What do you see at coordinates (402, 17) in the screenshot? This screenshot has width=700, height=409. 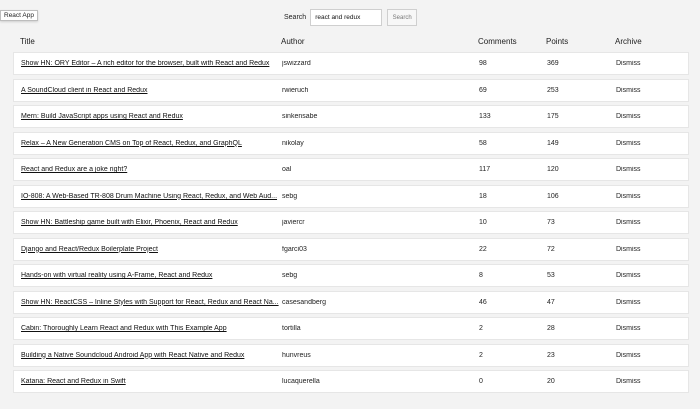 I see `search-button: Search` at bounding box center [402, 17].